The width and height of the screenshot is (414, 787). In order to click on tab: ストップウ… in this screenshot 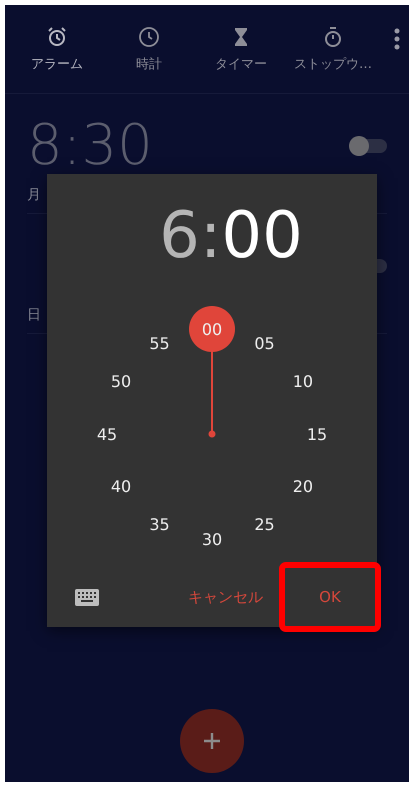, I will do `click(333, 49)`.